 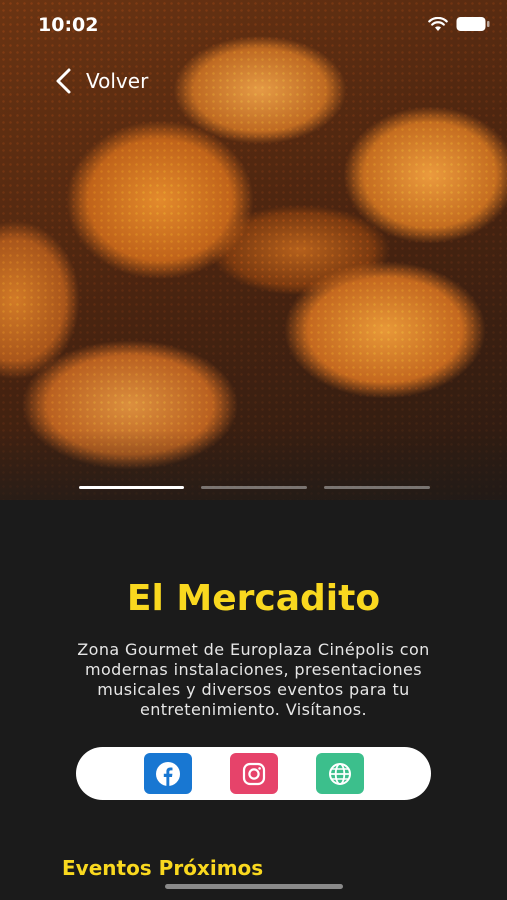 What do you see at coordinates (254, 886) in the screenshot?
I see `home-indicator` at bounding box center [254, 886].